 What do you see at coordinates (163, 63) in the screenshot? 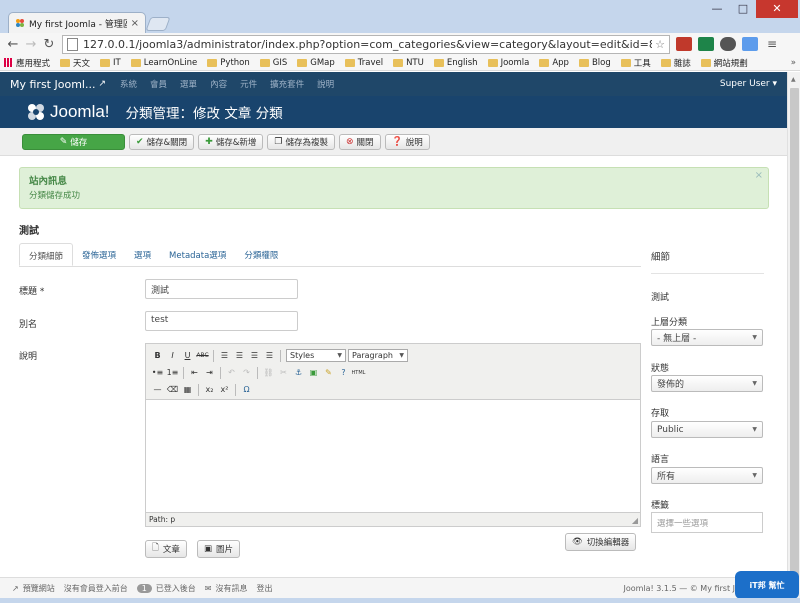
I see `bookmark-folder: LearnOnLine` at bounding box center [163, 63].